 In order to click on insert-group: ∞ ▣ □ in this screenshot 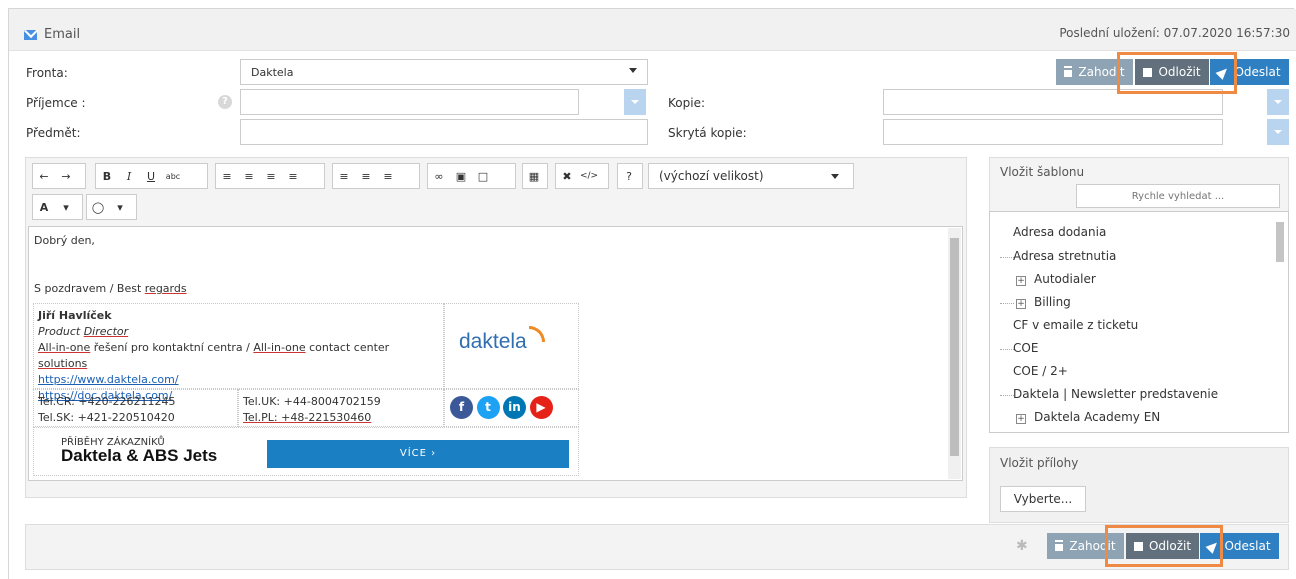, I will do `click(471, 176)`.